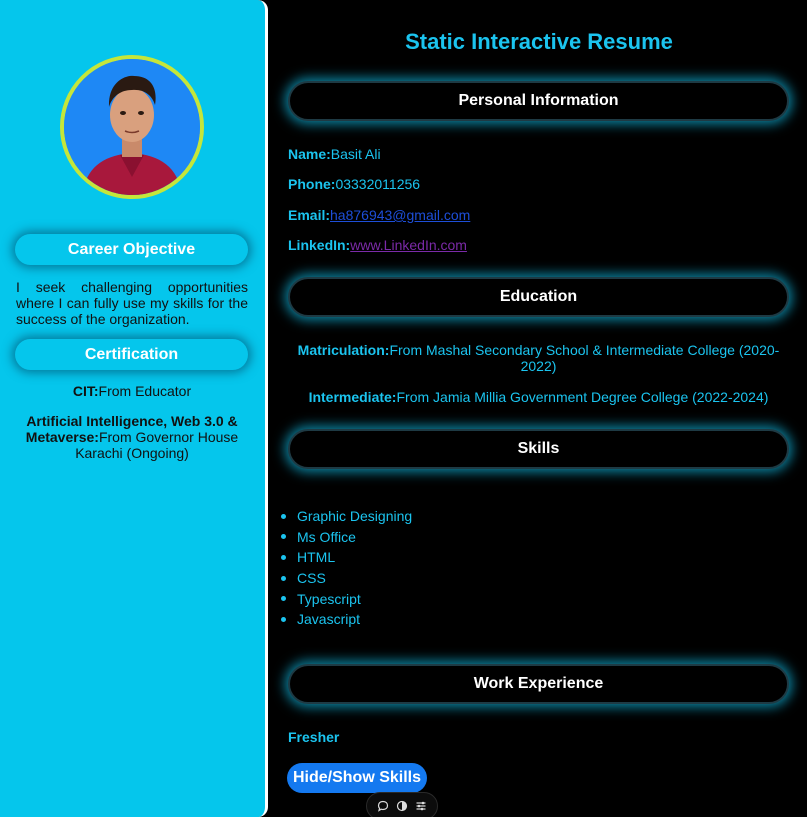 The image size is (807, 817). What do you see at coordinates (131, 354) in the screenshot?
I see `certification-heading: Certification` at bounding box center [131, 354].